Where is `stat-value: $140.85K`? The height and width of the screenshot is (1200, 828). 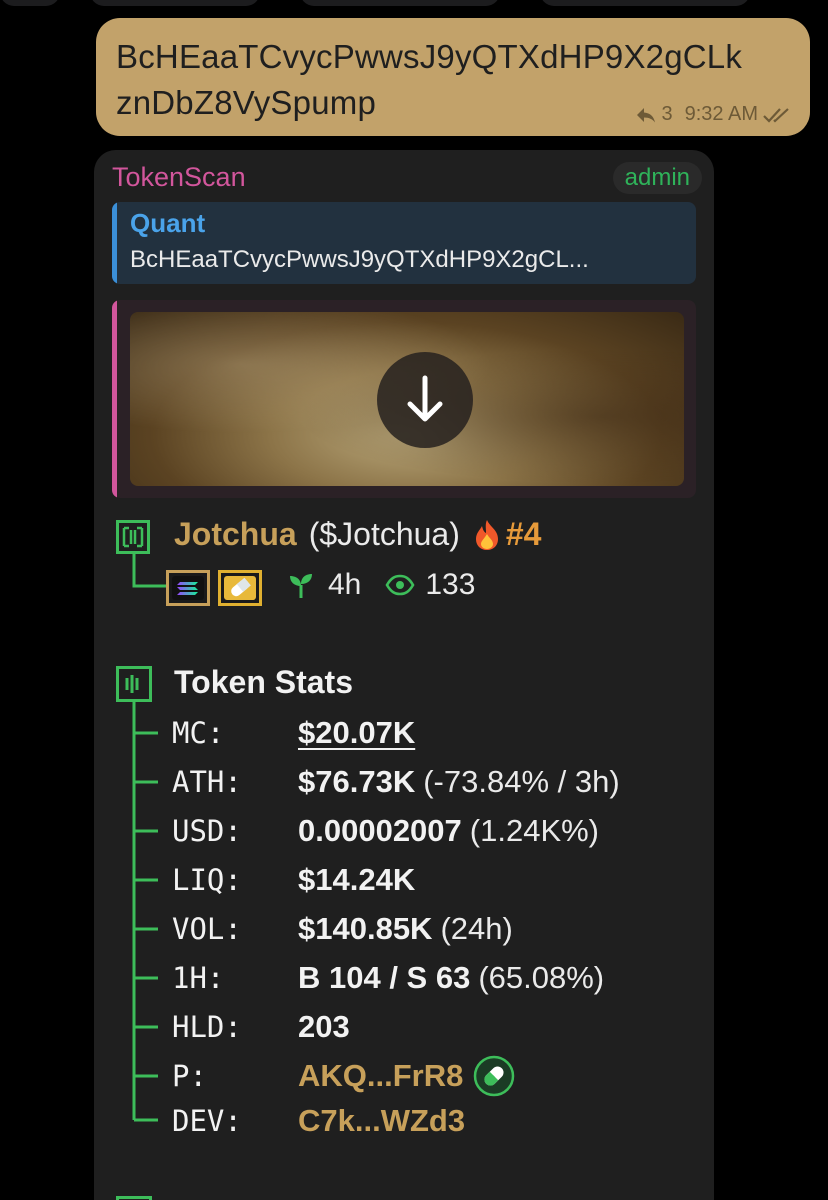
stat-value: $140.85K is located at coordinates (365, 928).